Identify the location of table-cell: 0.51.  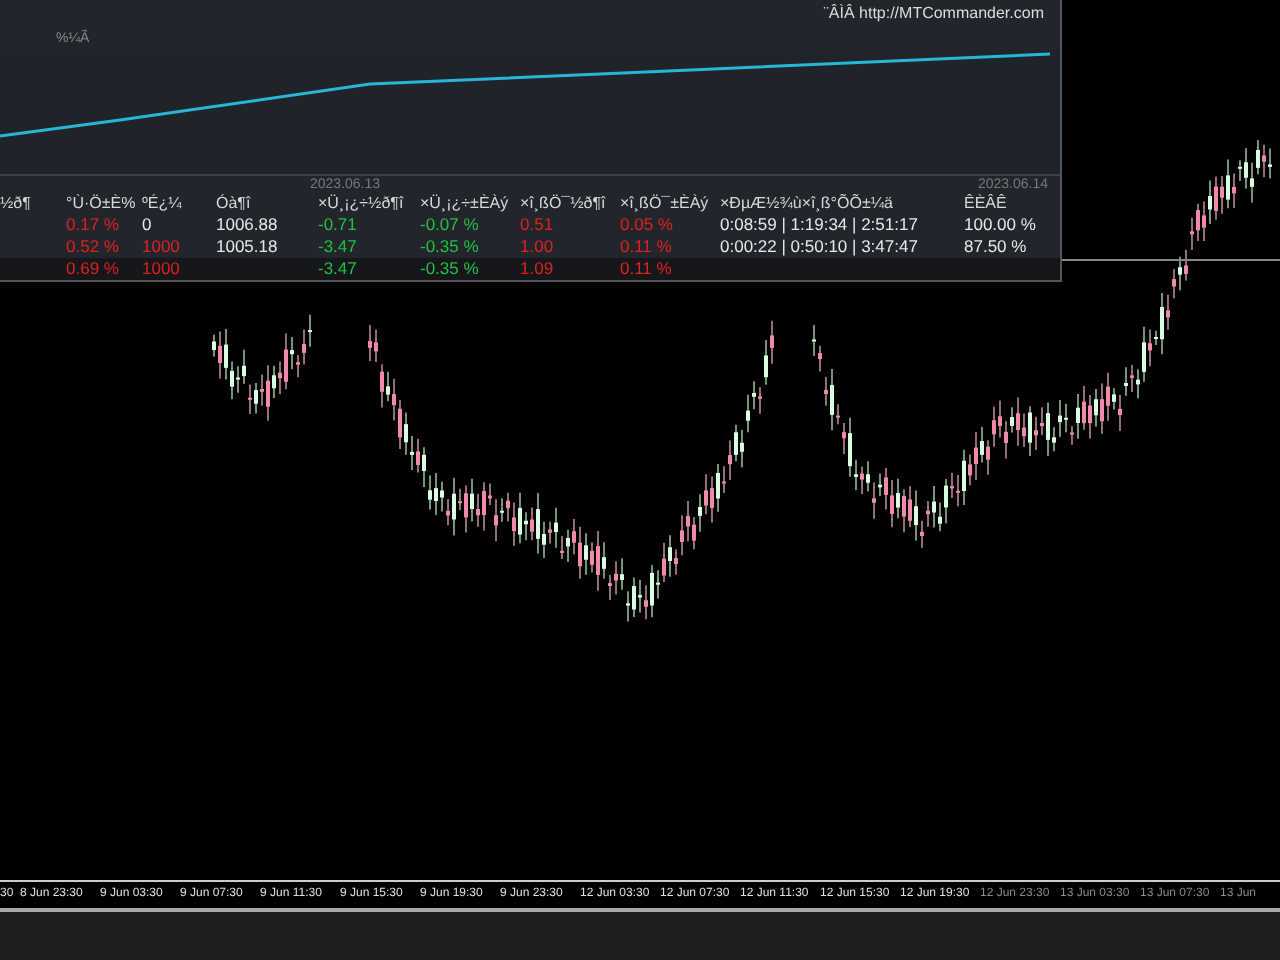
(537, 225).